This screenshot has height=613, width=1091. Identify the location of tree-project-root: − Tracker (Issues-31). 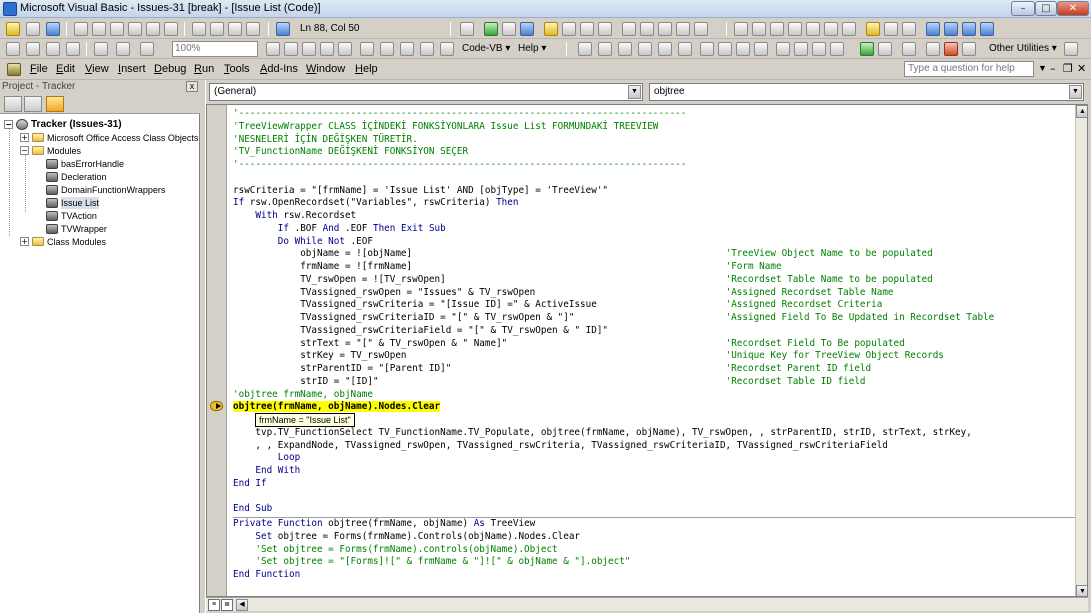
(63, 124).